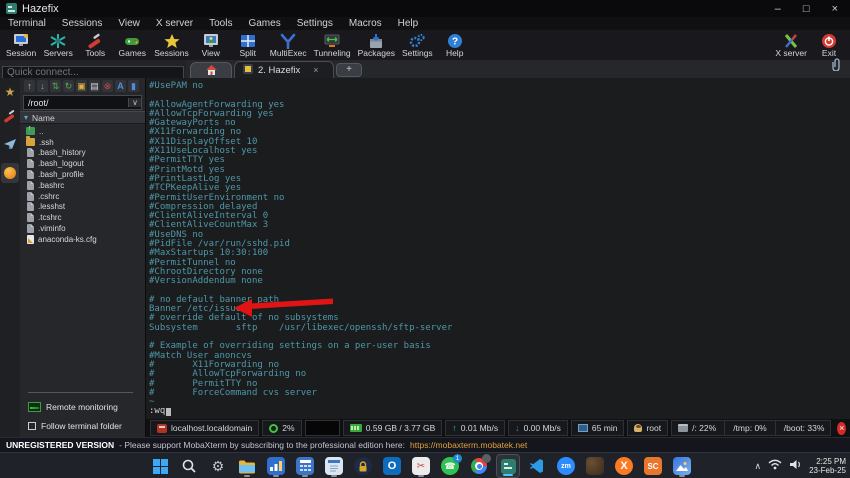 This screenshot has height=478, width=850. Describe the element at coordinates (30, 141) in the screenshot. I see `folder-icon` at that location.